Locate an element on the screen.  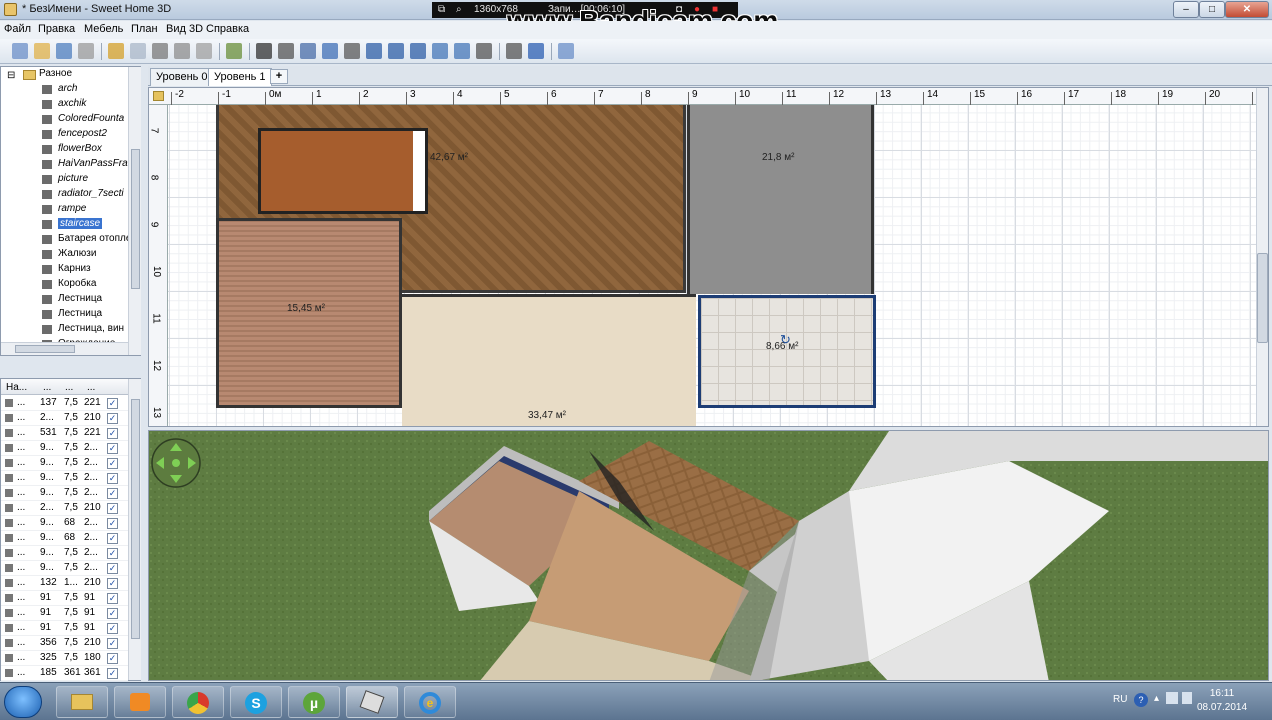
add-furniture-icon is located at coordinates (234, 51).